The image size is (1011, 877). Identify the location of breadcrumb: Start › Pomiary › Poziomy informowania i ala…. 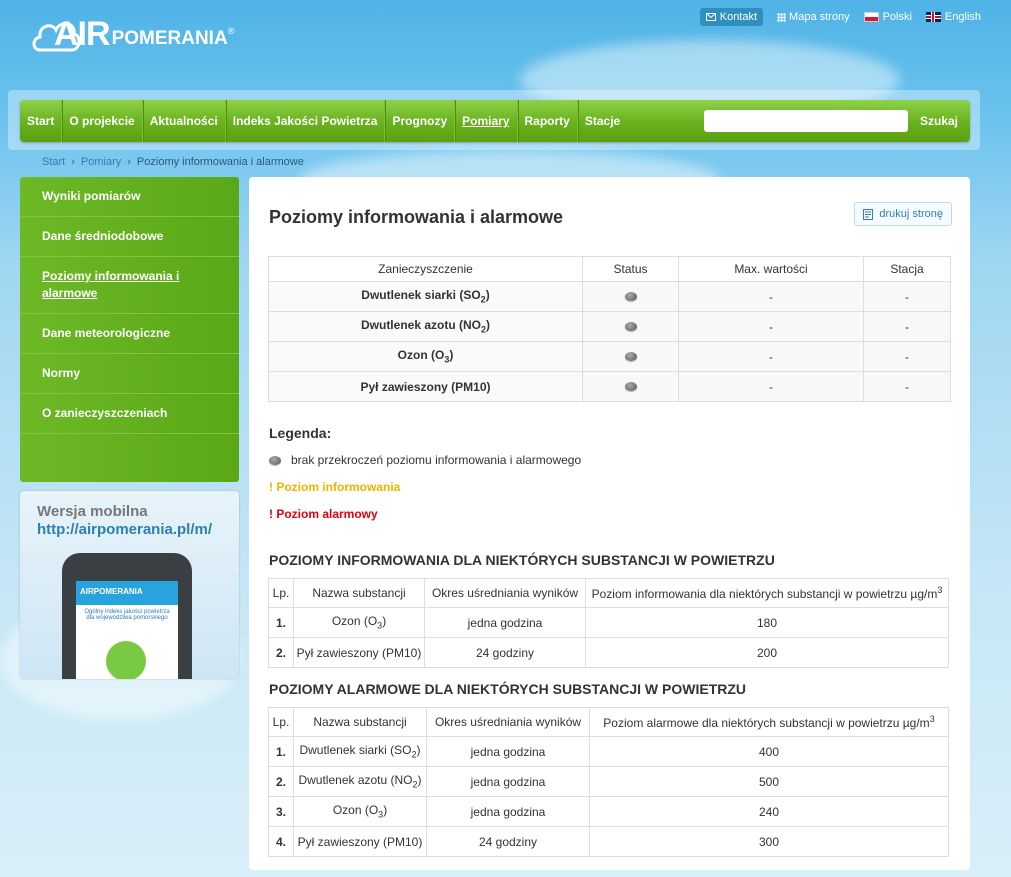
(173, 162).